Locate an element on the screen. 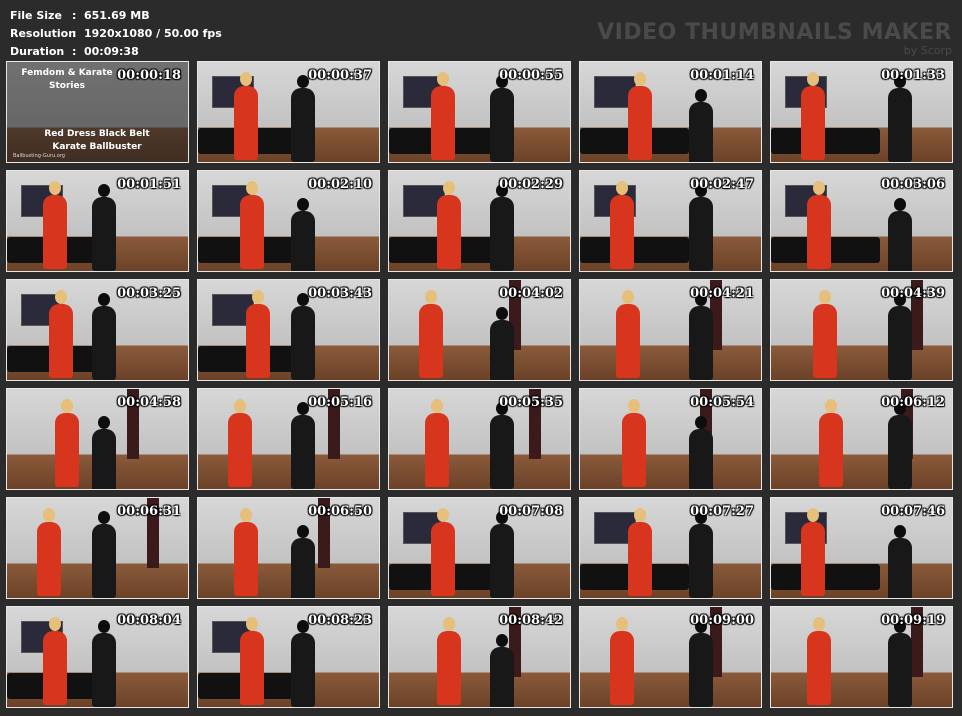 Image resolution: width=962 pixels, height=716 pixels. video-thumbnail: 00:08:04 is located at coordinates (97, 657).